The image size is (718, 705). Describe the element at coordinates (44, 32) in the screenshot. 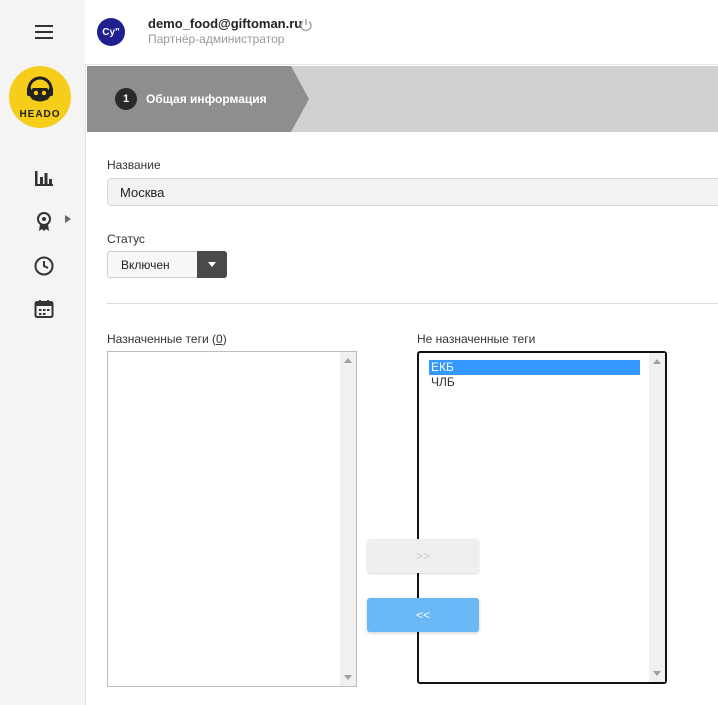

I see `menu-icon` at that location.